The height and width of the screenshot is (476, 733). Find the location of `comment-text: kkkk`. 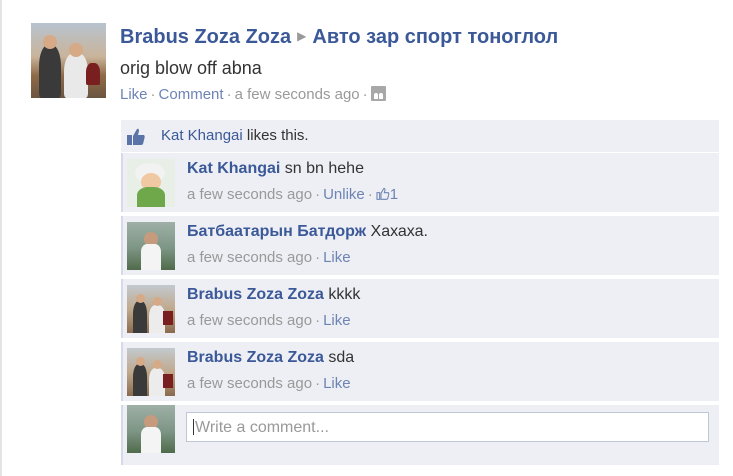

comment-text: kkkk is located at coordinates (344, 294).